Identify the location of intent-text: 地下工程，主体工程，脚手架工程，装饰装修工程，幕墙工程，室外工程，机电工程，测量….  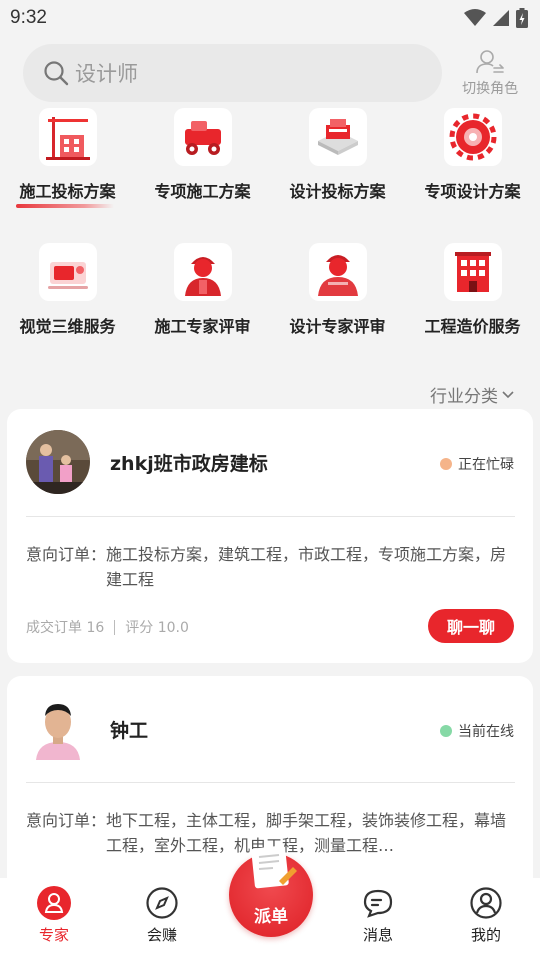
(306, 833).